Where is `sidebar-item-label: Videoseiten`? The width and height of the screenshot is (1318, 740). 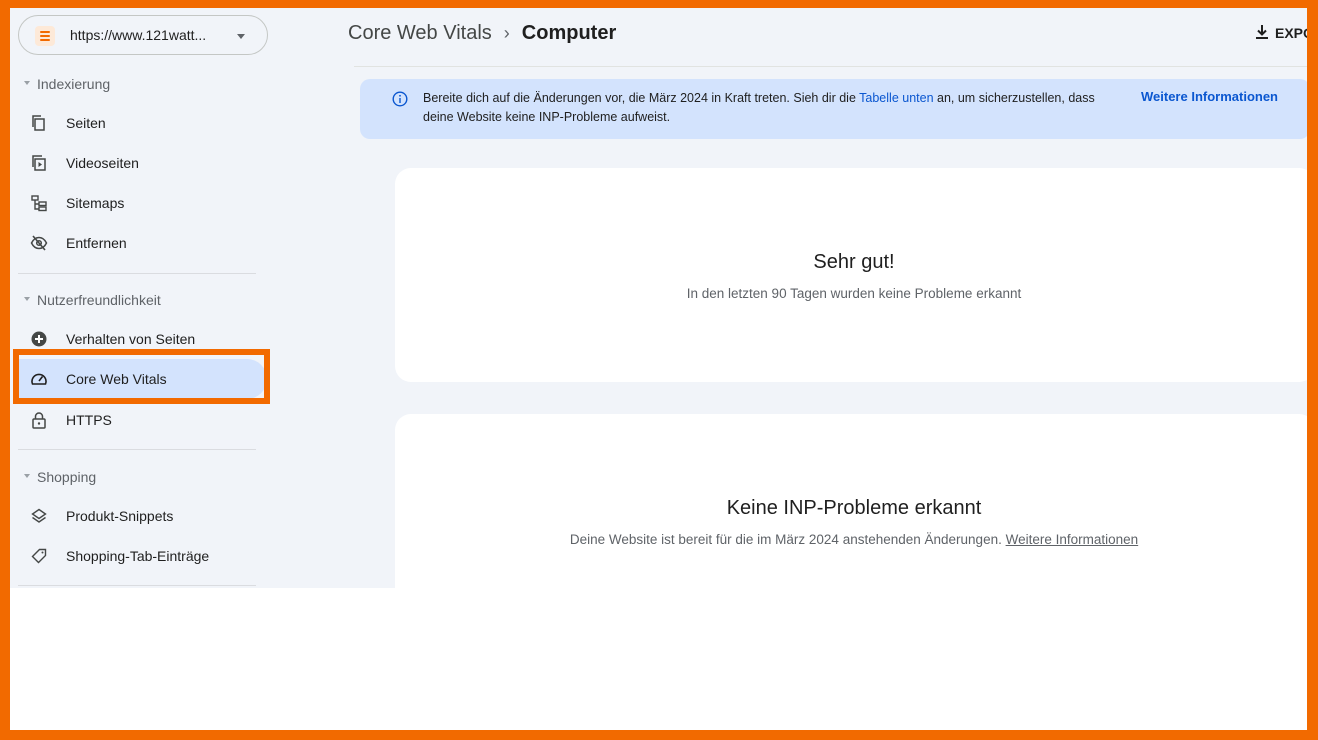
sidebar-item-label: Videoseiten is located at coordinates (102, 163).